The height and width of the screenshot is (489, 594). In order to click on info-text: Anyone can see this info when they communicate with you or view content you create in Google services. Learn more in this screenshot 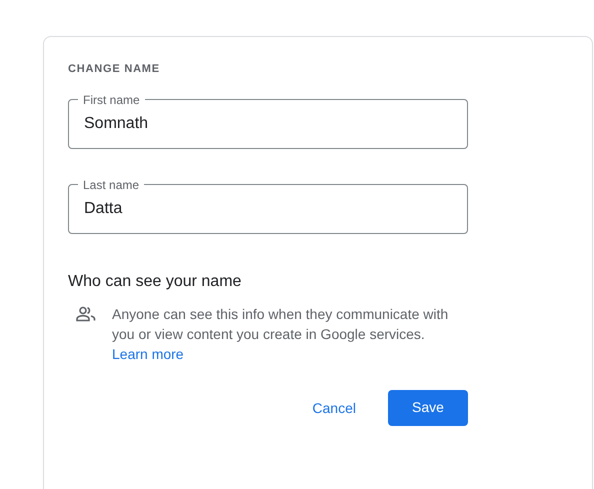, I will do `click(281, 334)`.